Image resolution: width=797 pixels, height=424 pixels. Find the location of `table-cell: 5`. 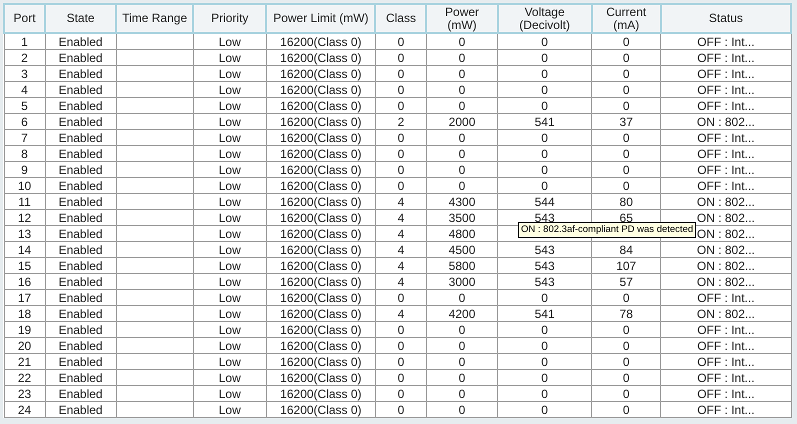

table-cell: 5 is located at coordinates (25, 106).